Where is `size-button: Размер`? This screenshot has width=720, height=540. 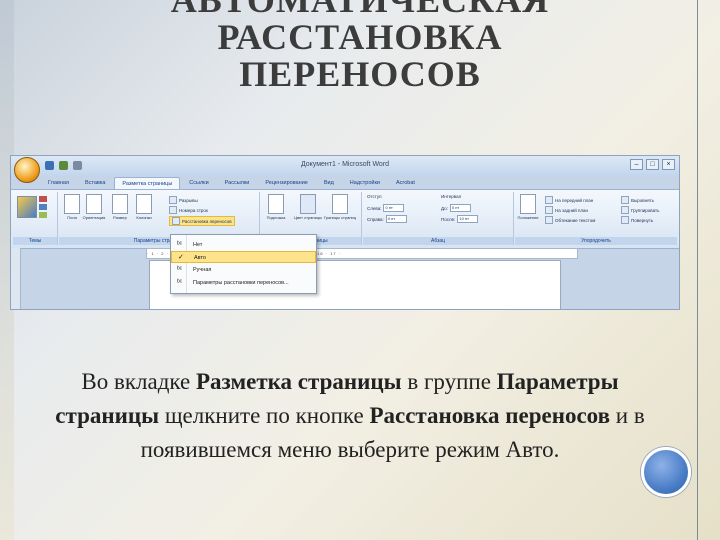
size-button: Размер is located at coordinates (120, 207).